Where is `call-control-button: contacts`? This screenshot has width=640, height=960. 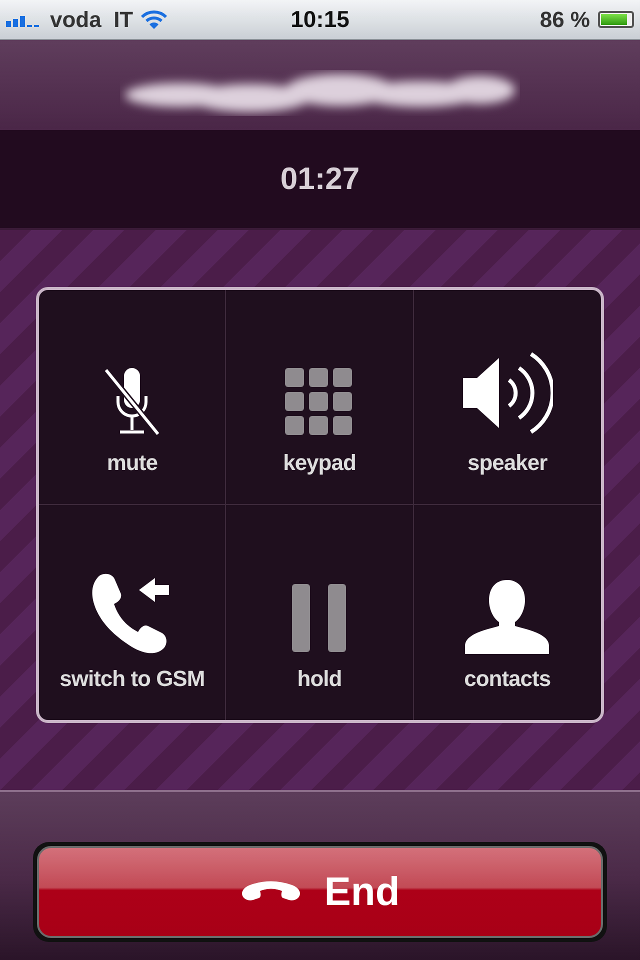 call-control-button: contacts is located at coordinates (507, 612).